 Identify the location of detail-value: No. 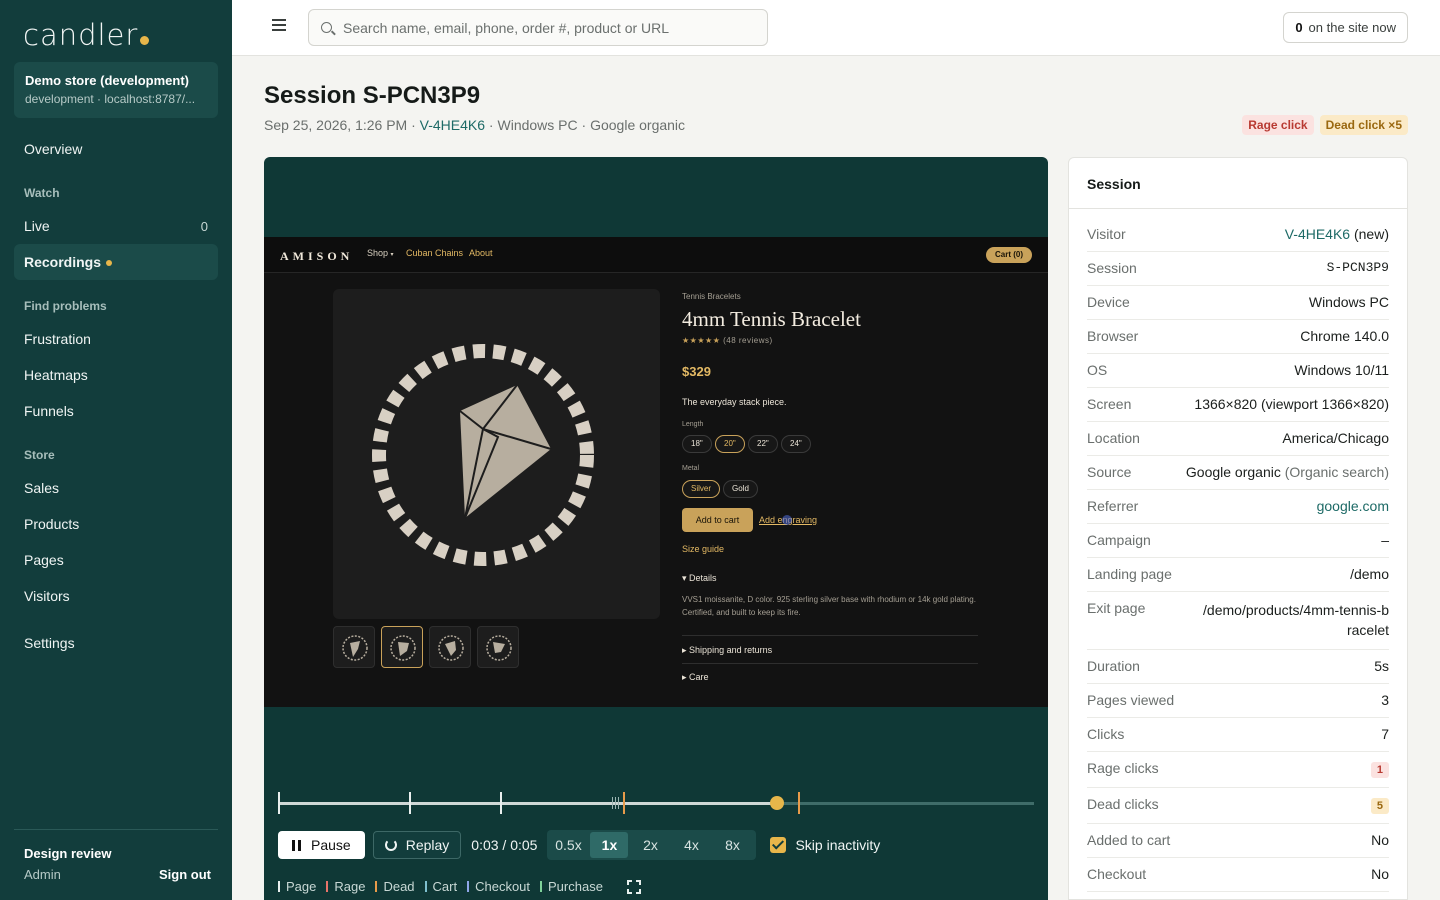
(1380, 840).